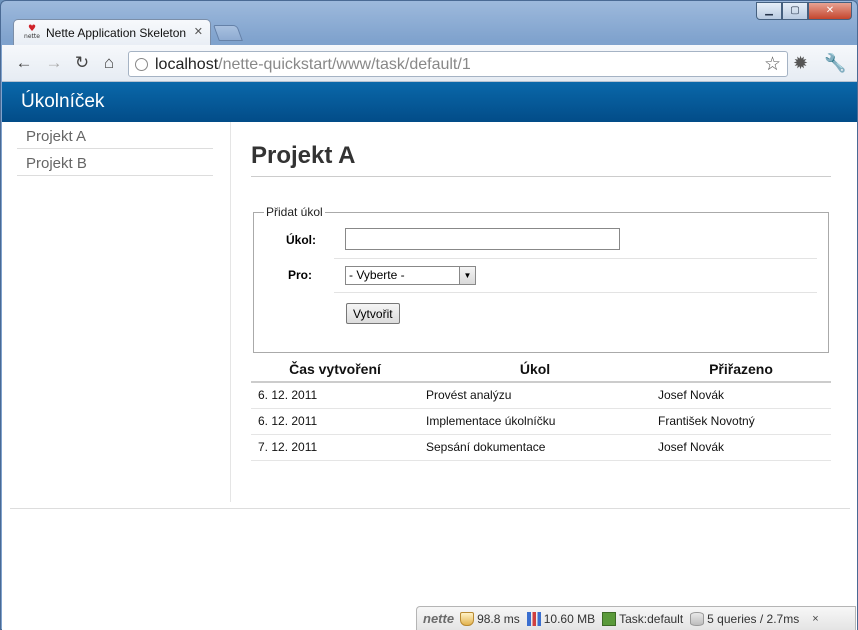  I want to click on minimize-button: ▁, so click(769, 11).